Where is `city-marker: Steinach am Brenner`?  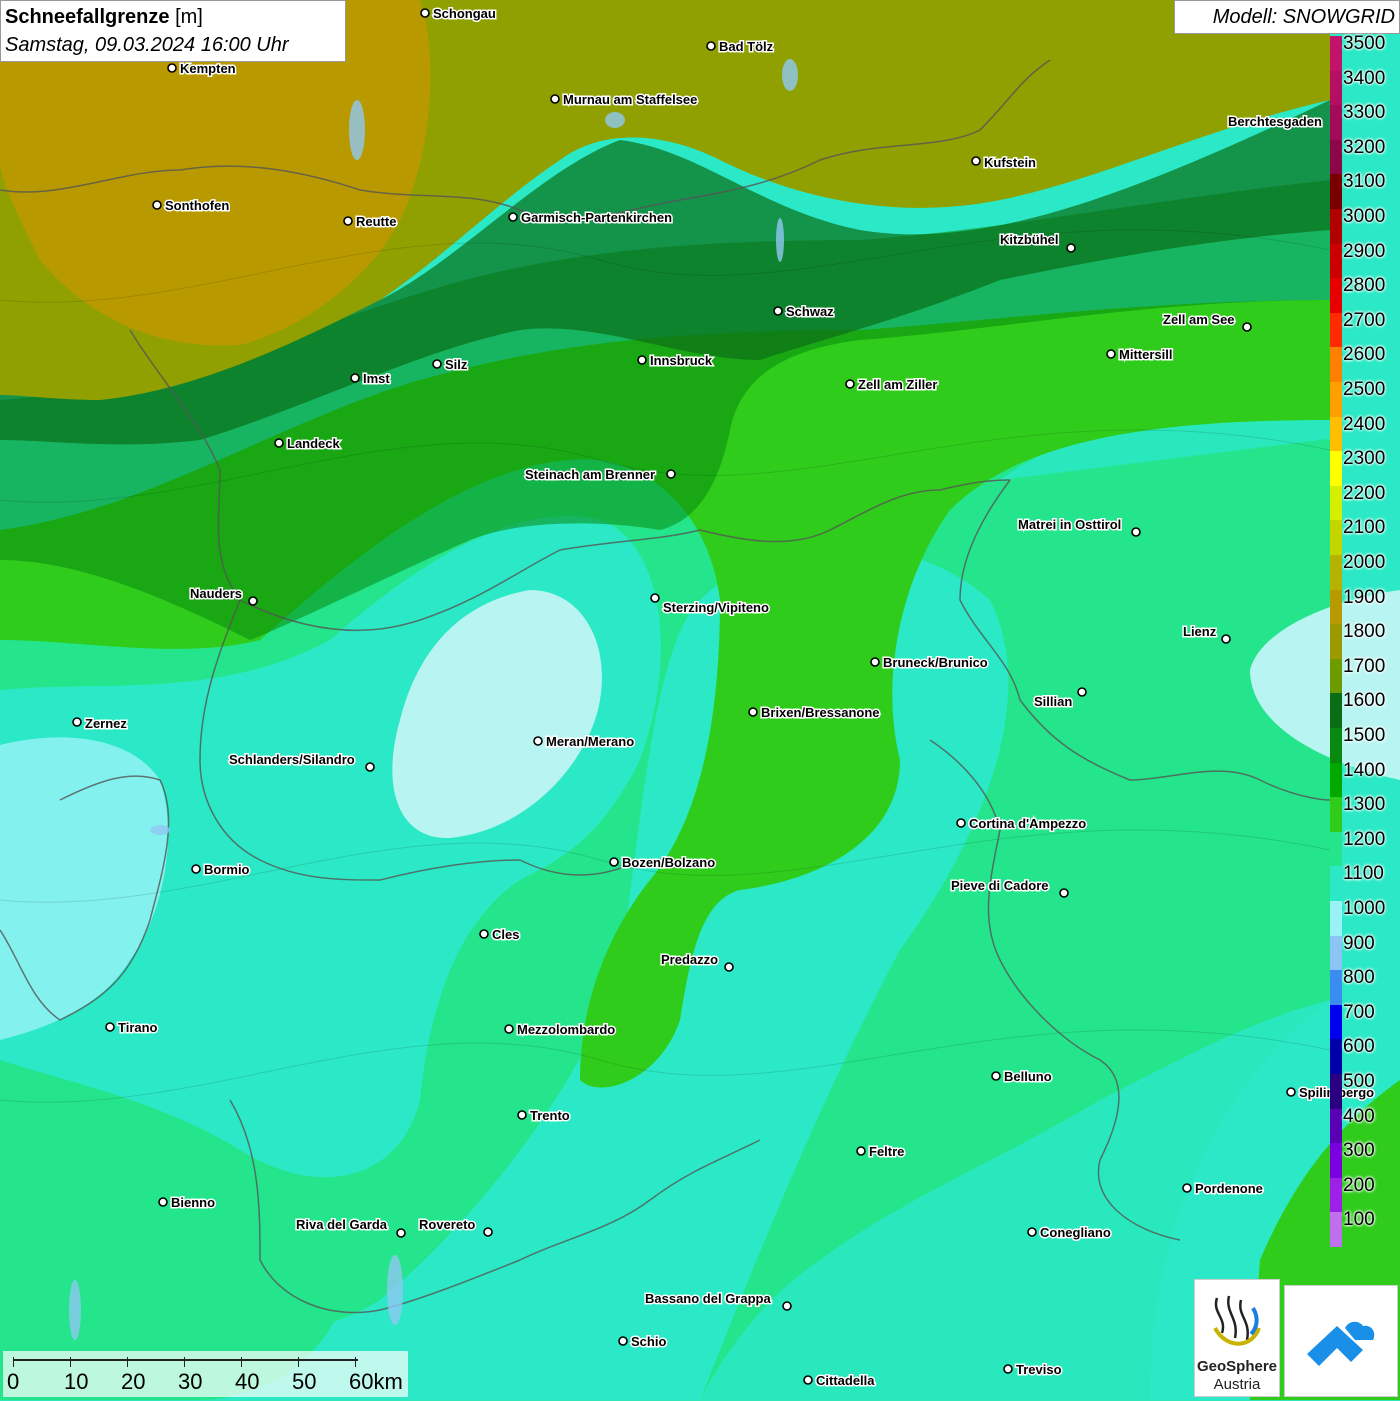 city-marker: Steinach am Brenner is located at coordinates (600, 475).